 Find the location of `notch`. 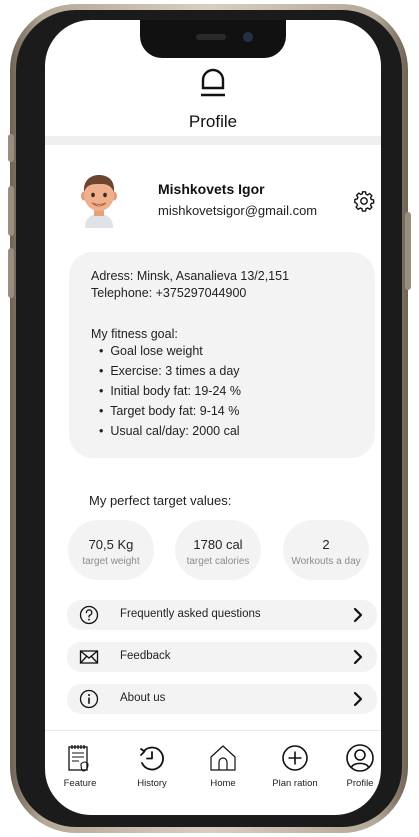

notch is located at coordinates (213, 39).